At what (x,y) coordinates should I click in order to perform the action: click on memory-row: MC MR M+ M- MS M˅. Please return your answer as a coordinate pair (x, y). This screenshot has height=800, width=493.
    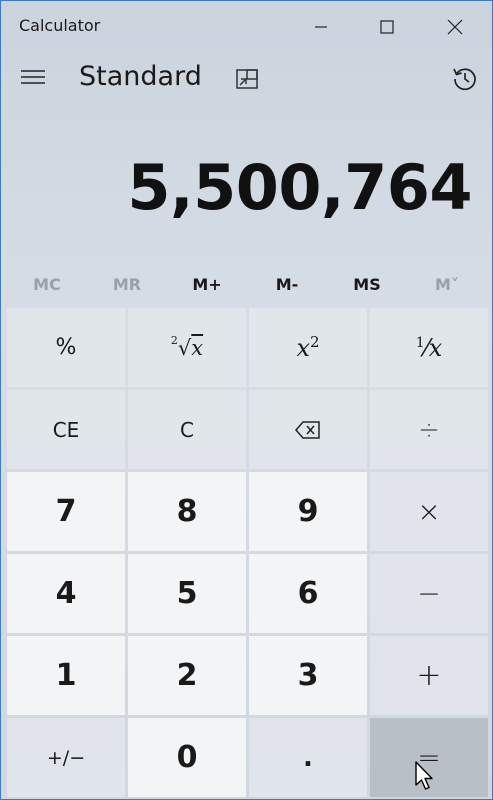
    Looking at the image, I should click on (247, 284).